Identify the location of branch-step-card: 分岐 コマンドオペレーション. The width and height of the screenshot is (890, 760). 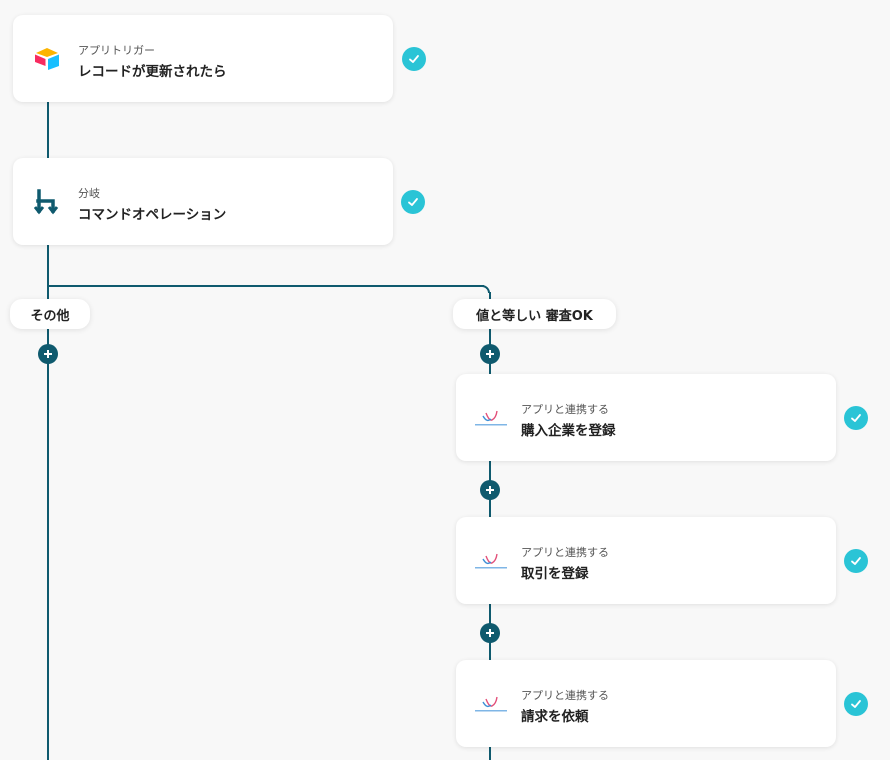
(203, 201).